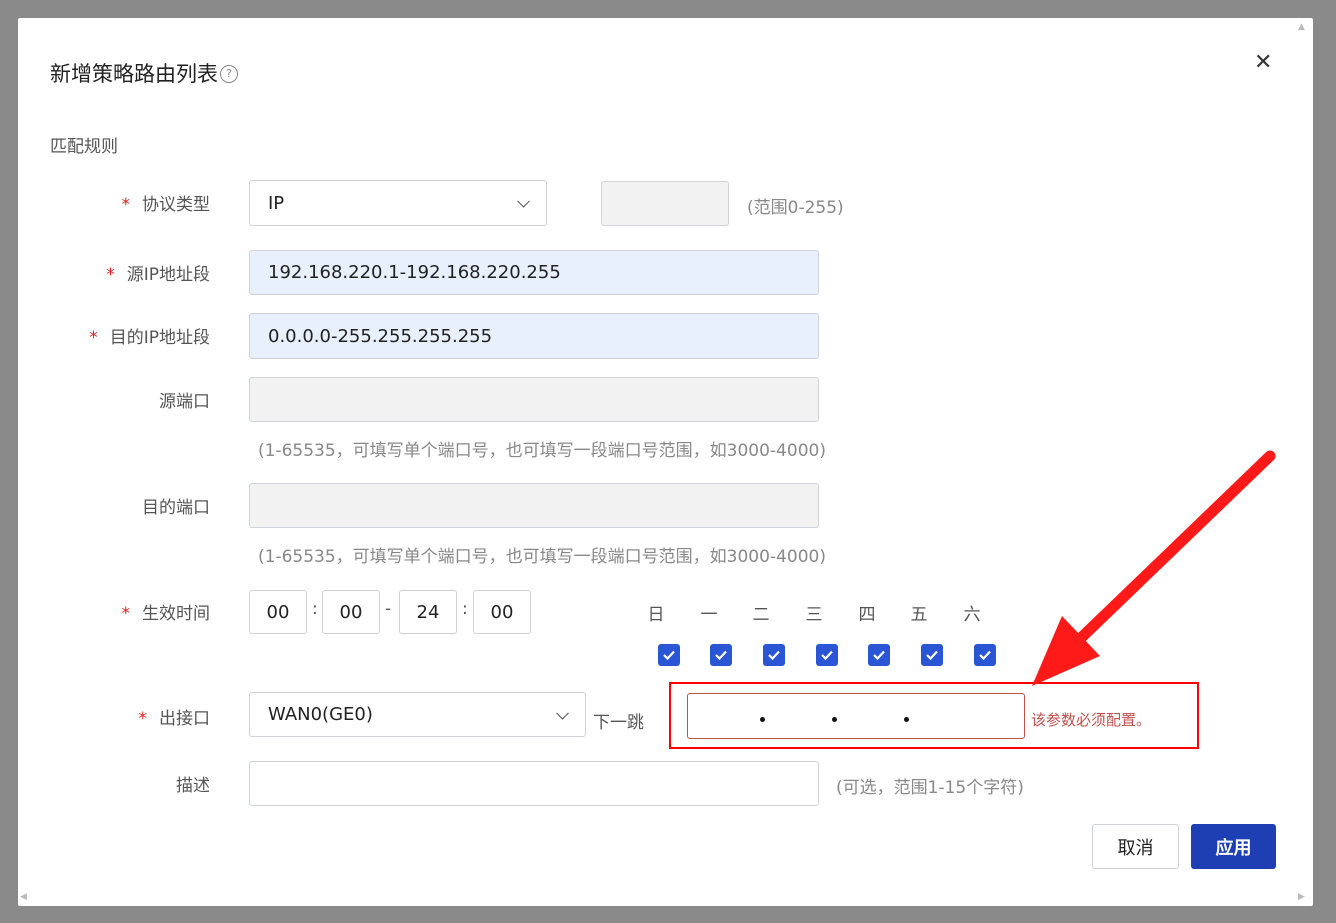  What do you see at coordinates (665, 203) in the screenshot?
I see `protocol-number-input` at bounding box center [665, 203].